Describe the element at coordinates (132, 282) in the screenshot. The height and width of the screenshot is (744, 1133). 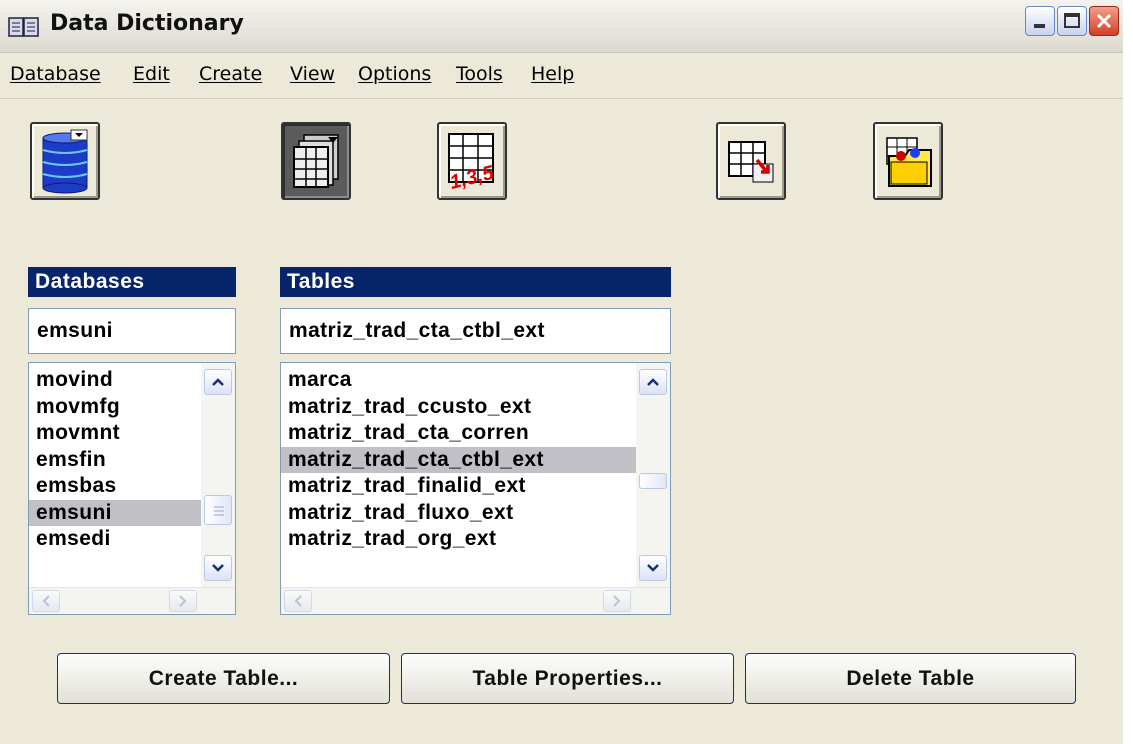
I see `databases-header: Databases` at that location.